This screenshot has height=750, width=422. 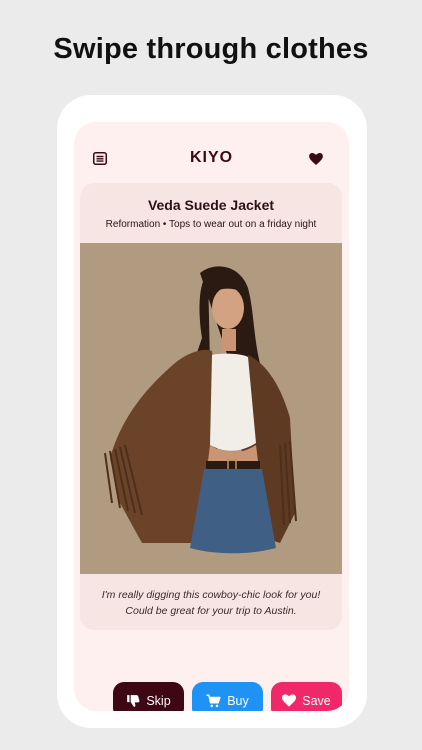 What do you see at coordinates (211, 49) in the screenshot?
I see `headline: Swipe through clothes` at bounding box center [211, 49].